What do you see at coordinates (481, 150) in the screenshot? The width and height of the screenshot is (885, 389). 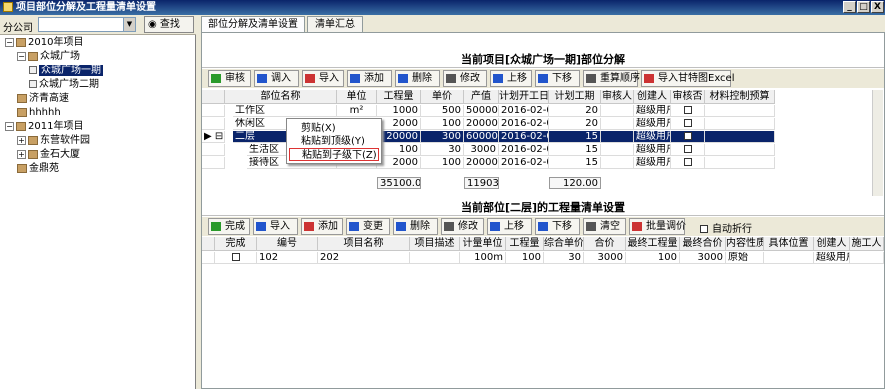 I see `grid-cell: 3000` at bounding box center [481, 150].